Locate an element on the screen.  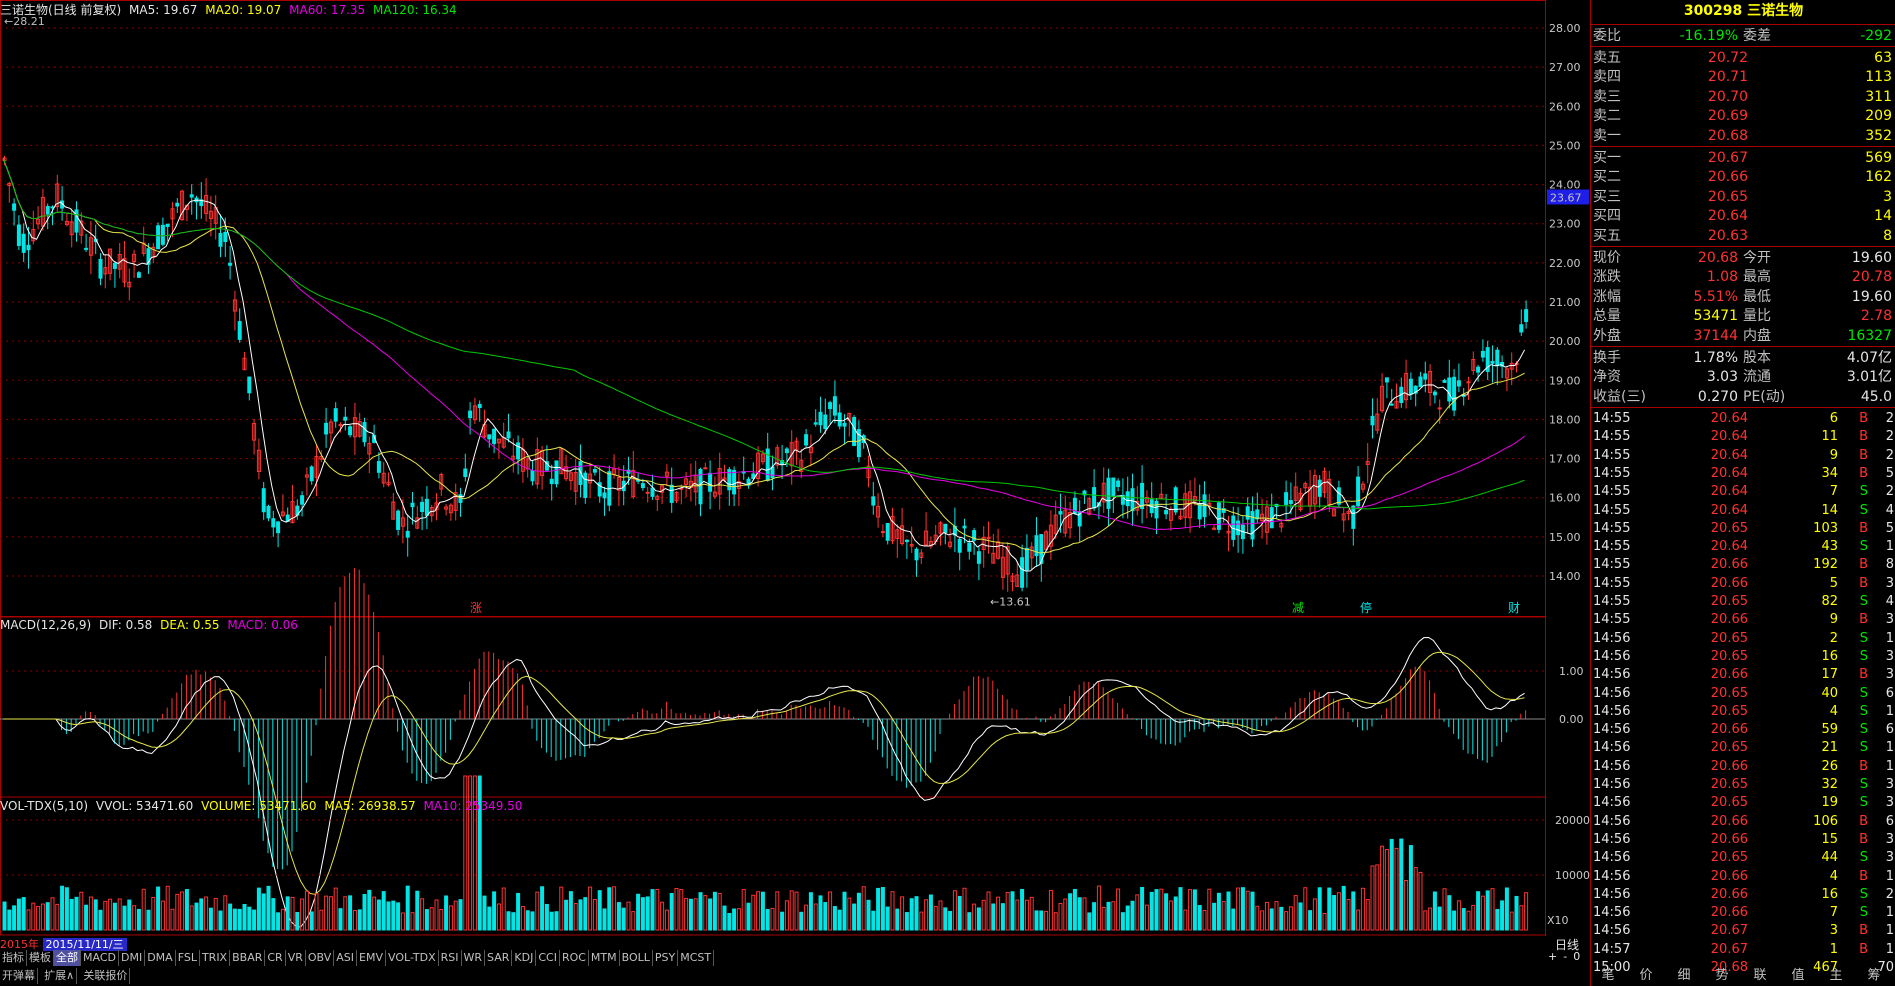
indicator-tab: ASI is located at coordinates (346, 958).